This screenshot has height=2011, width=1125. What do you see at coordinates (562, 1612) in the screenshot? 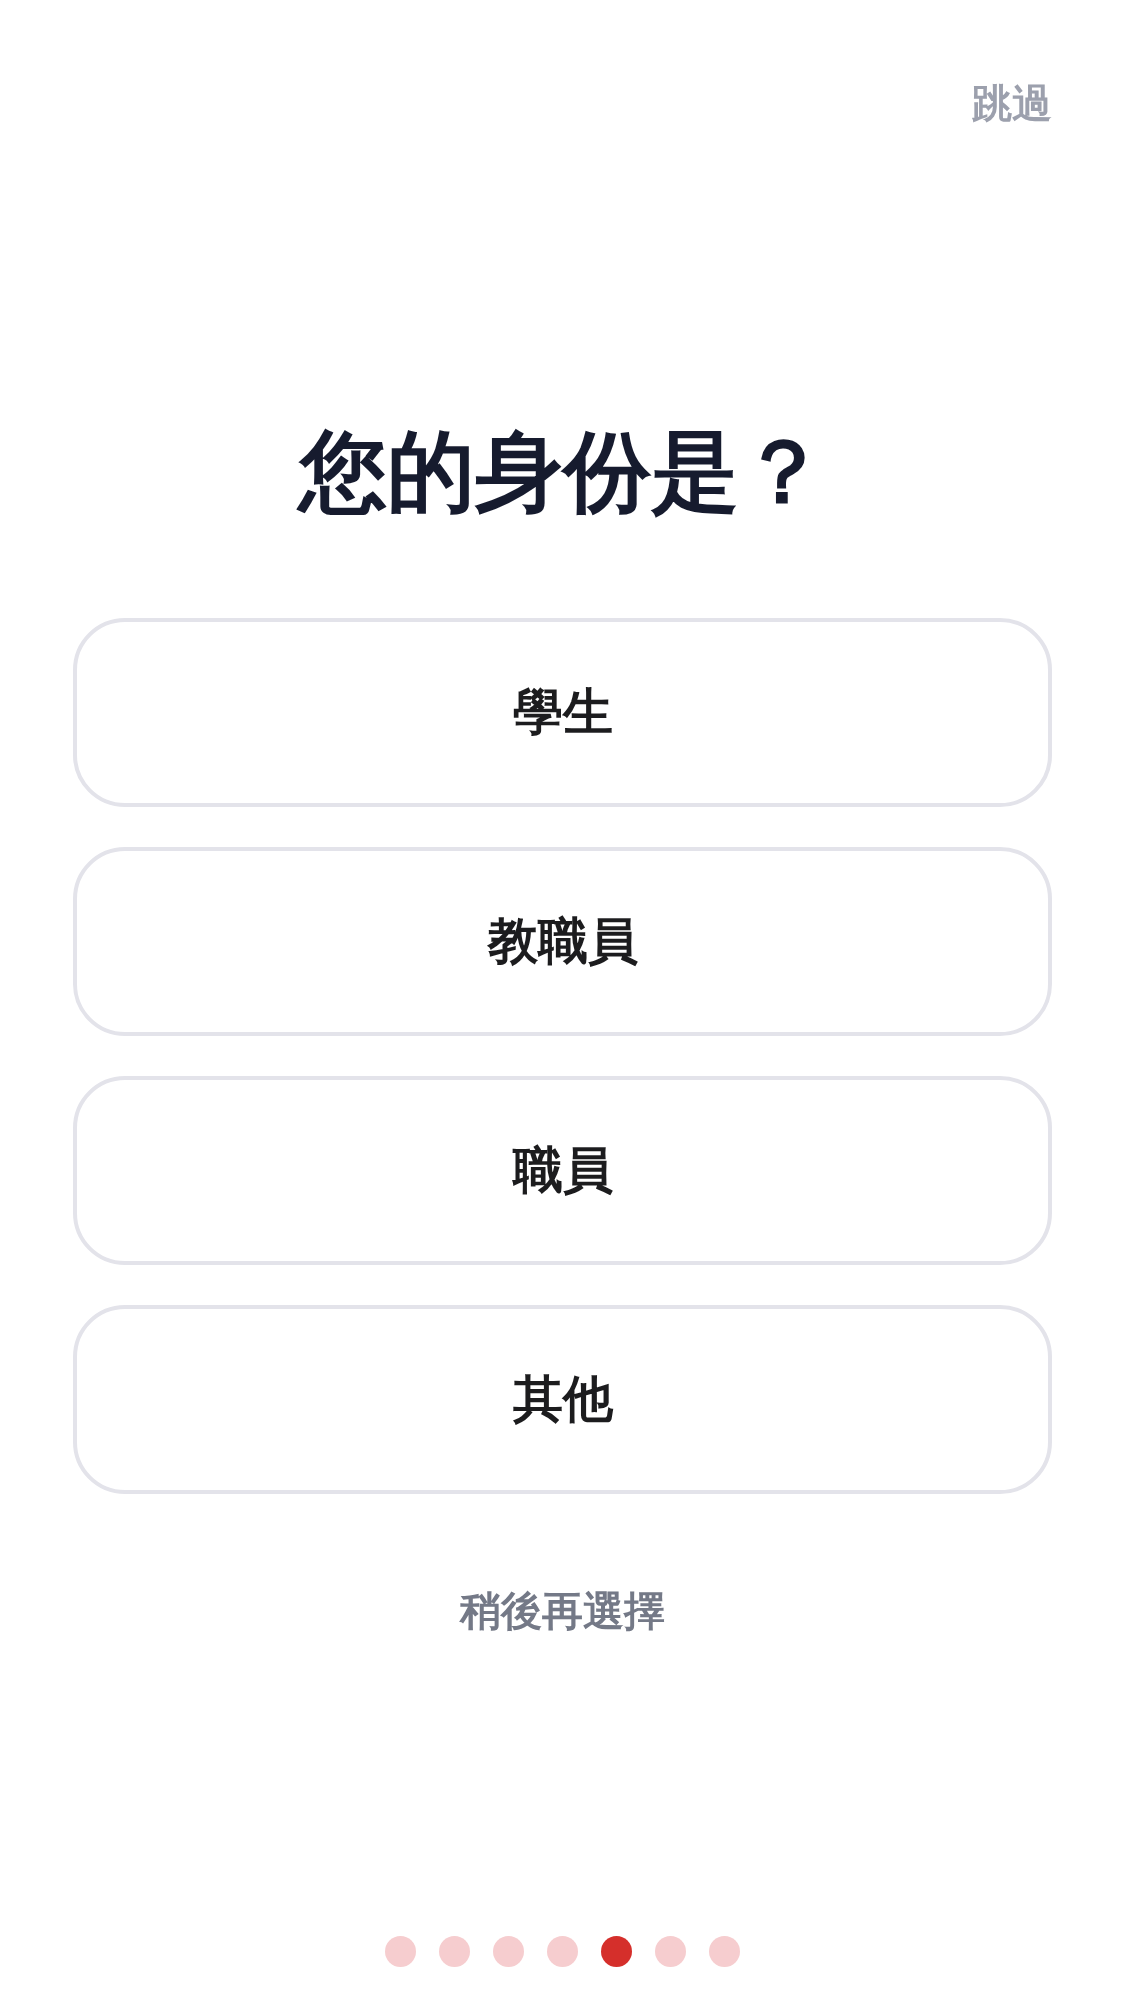
I see `choose-later-link: 稍後再選擇` at bounding box center [562, 1612].